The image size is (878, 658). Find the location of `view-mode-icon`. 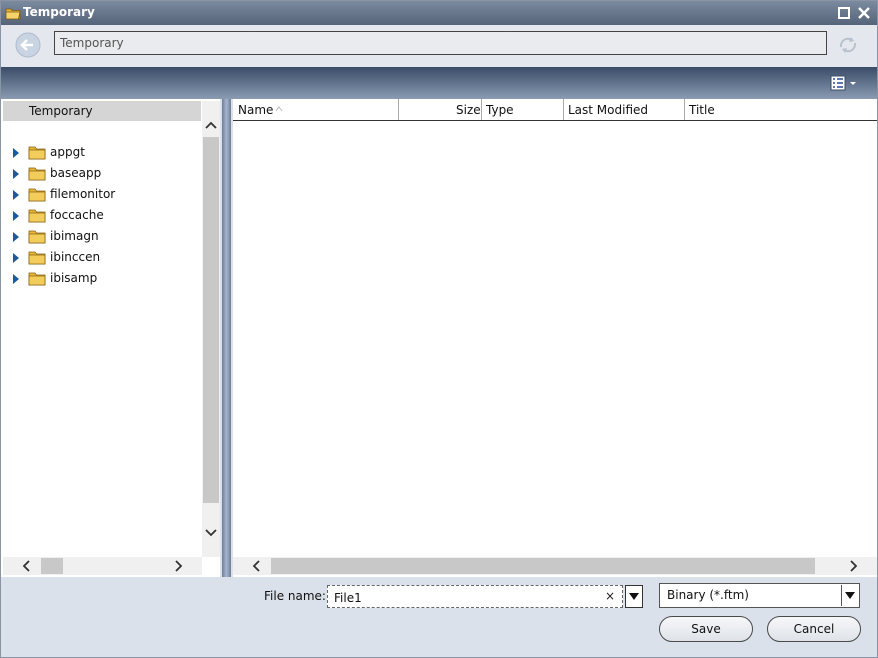

view-mode-icon is located at coordinates (845, 83).